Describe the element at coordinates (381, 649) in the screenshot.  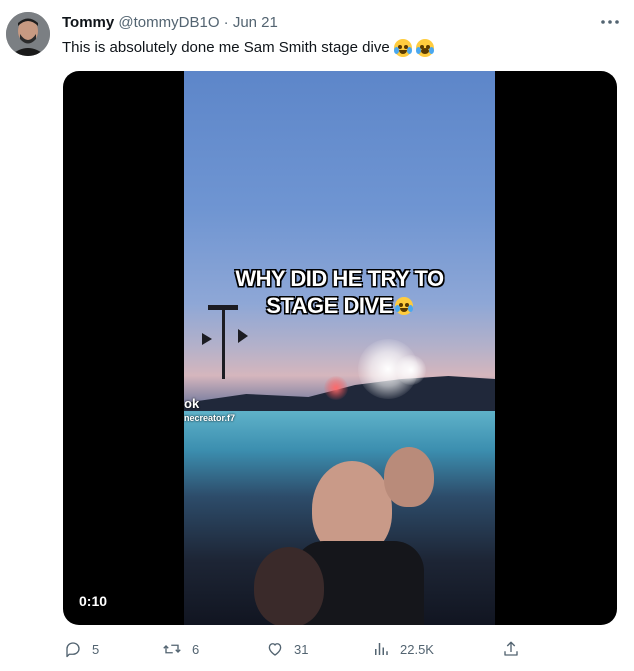
I see `views-chart-icon` at that location.